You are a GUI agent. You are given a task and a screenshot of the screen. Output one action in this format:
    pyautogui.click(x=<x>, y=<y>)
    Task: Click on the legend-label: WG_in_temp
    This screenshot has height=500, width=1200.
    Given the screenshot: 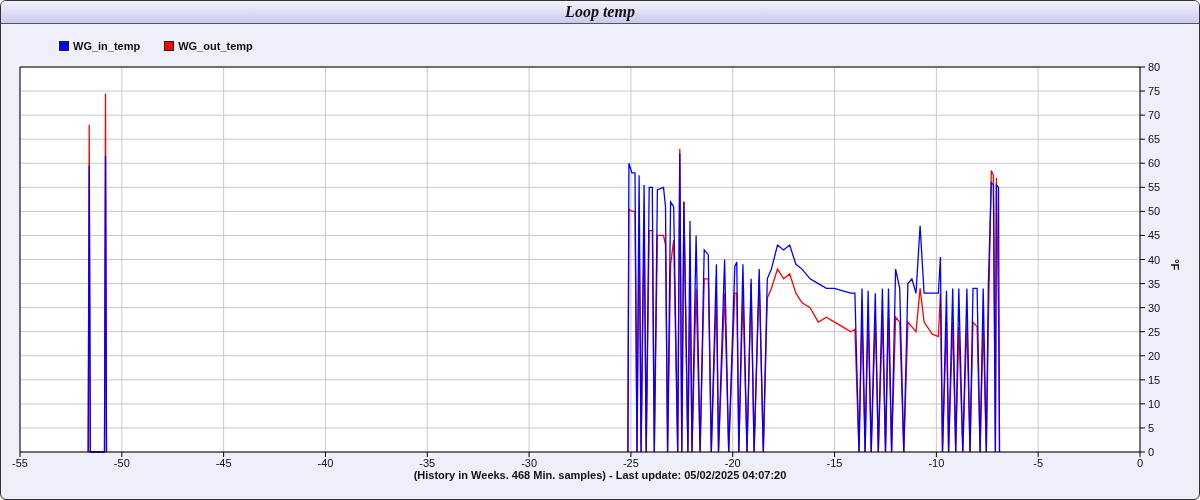 What is the action you would take?
    pyautogui.click(x=107, y=46)
    